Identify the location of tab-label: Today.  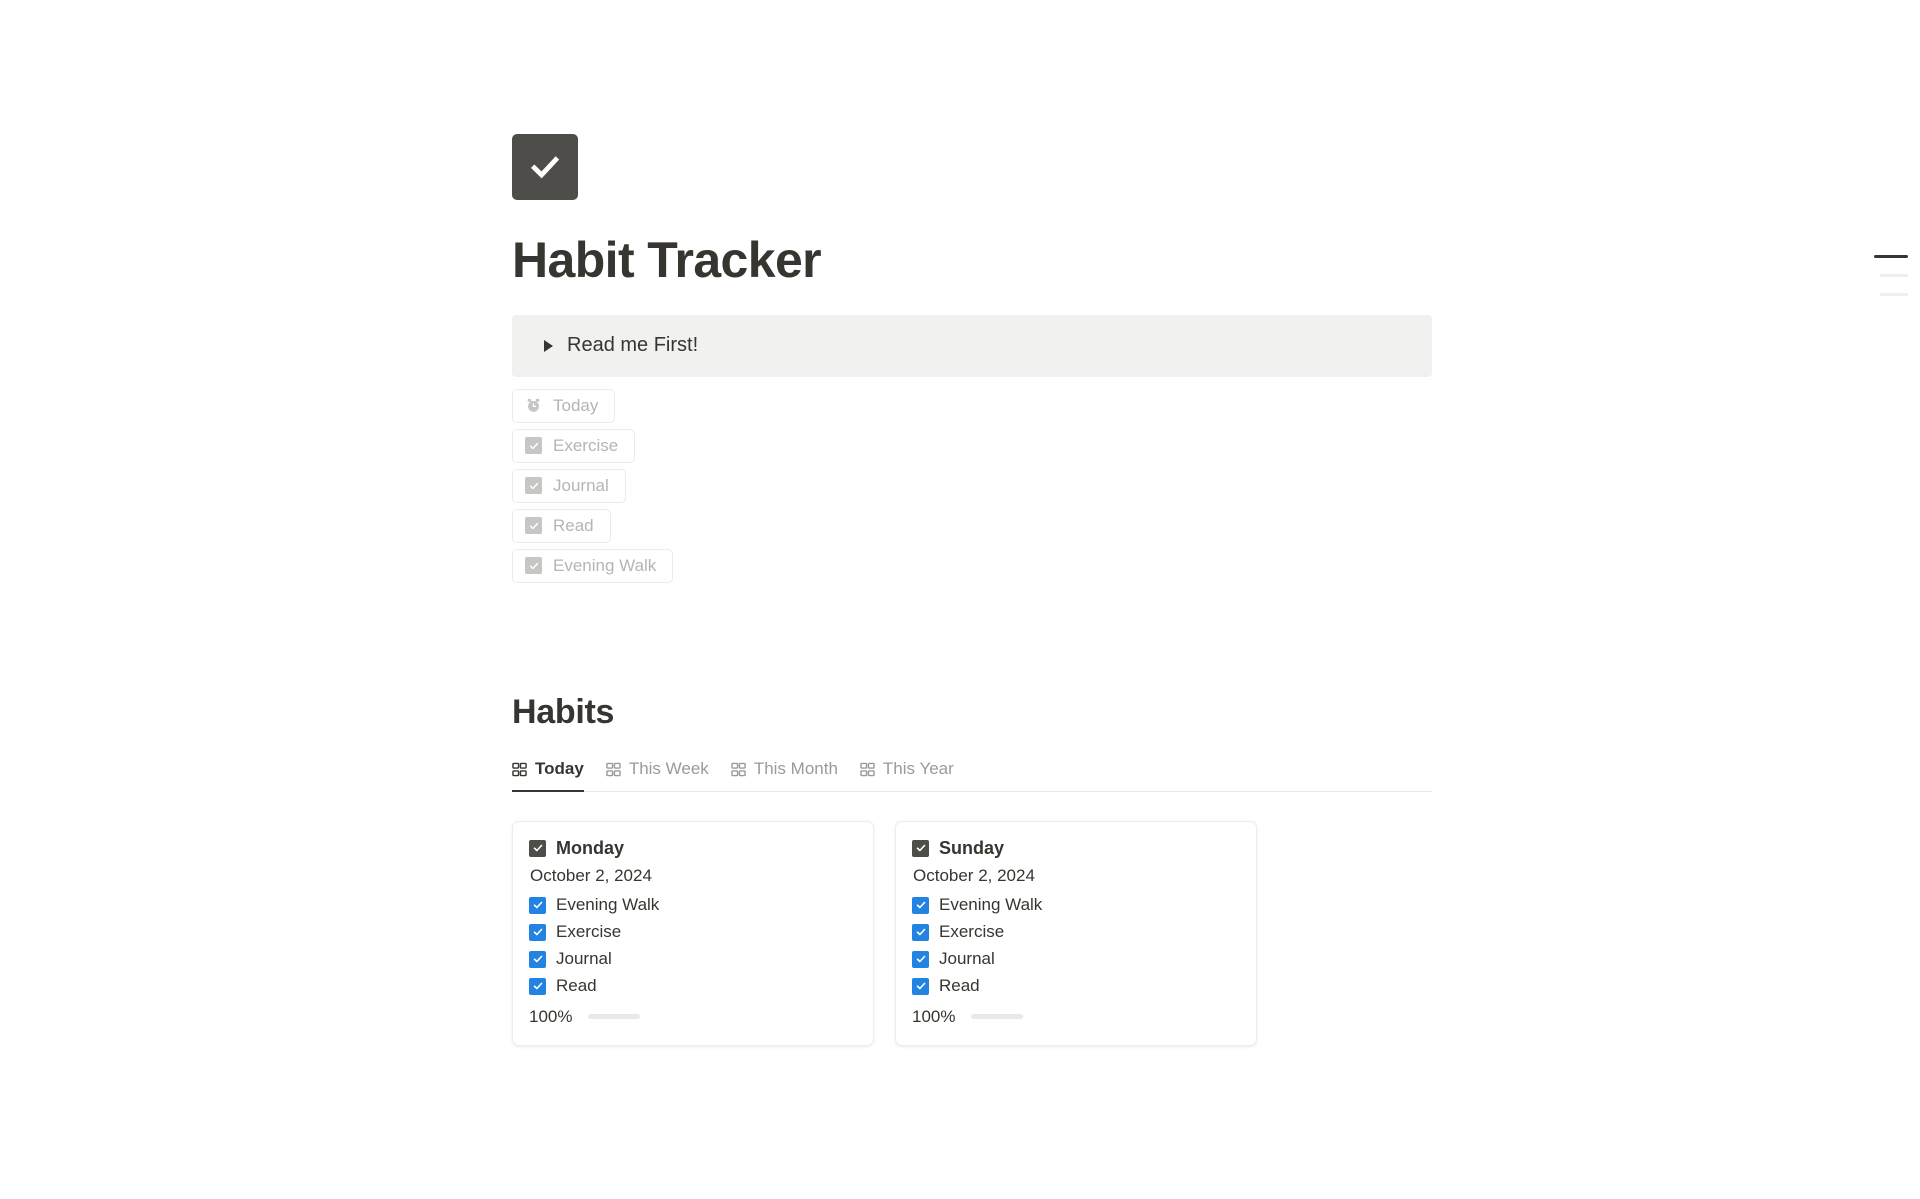
(559, 768).